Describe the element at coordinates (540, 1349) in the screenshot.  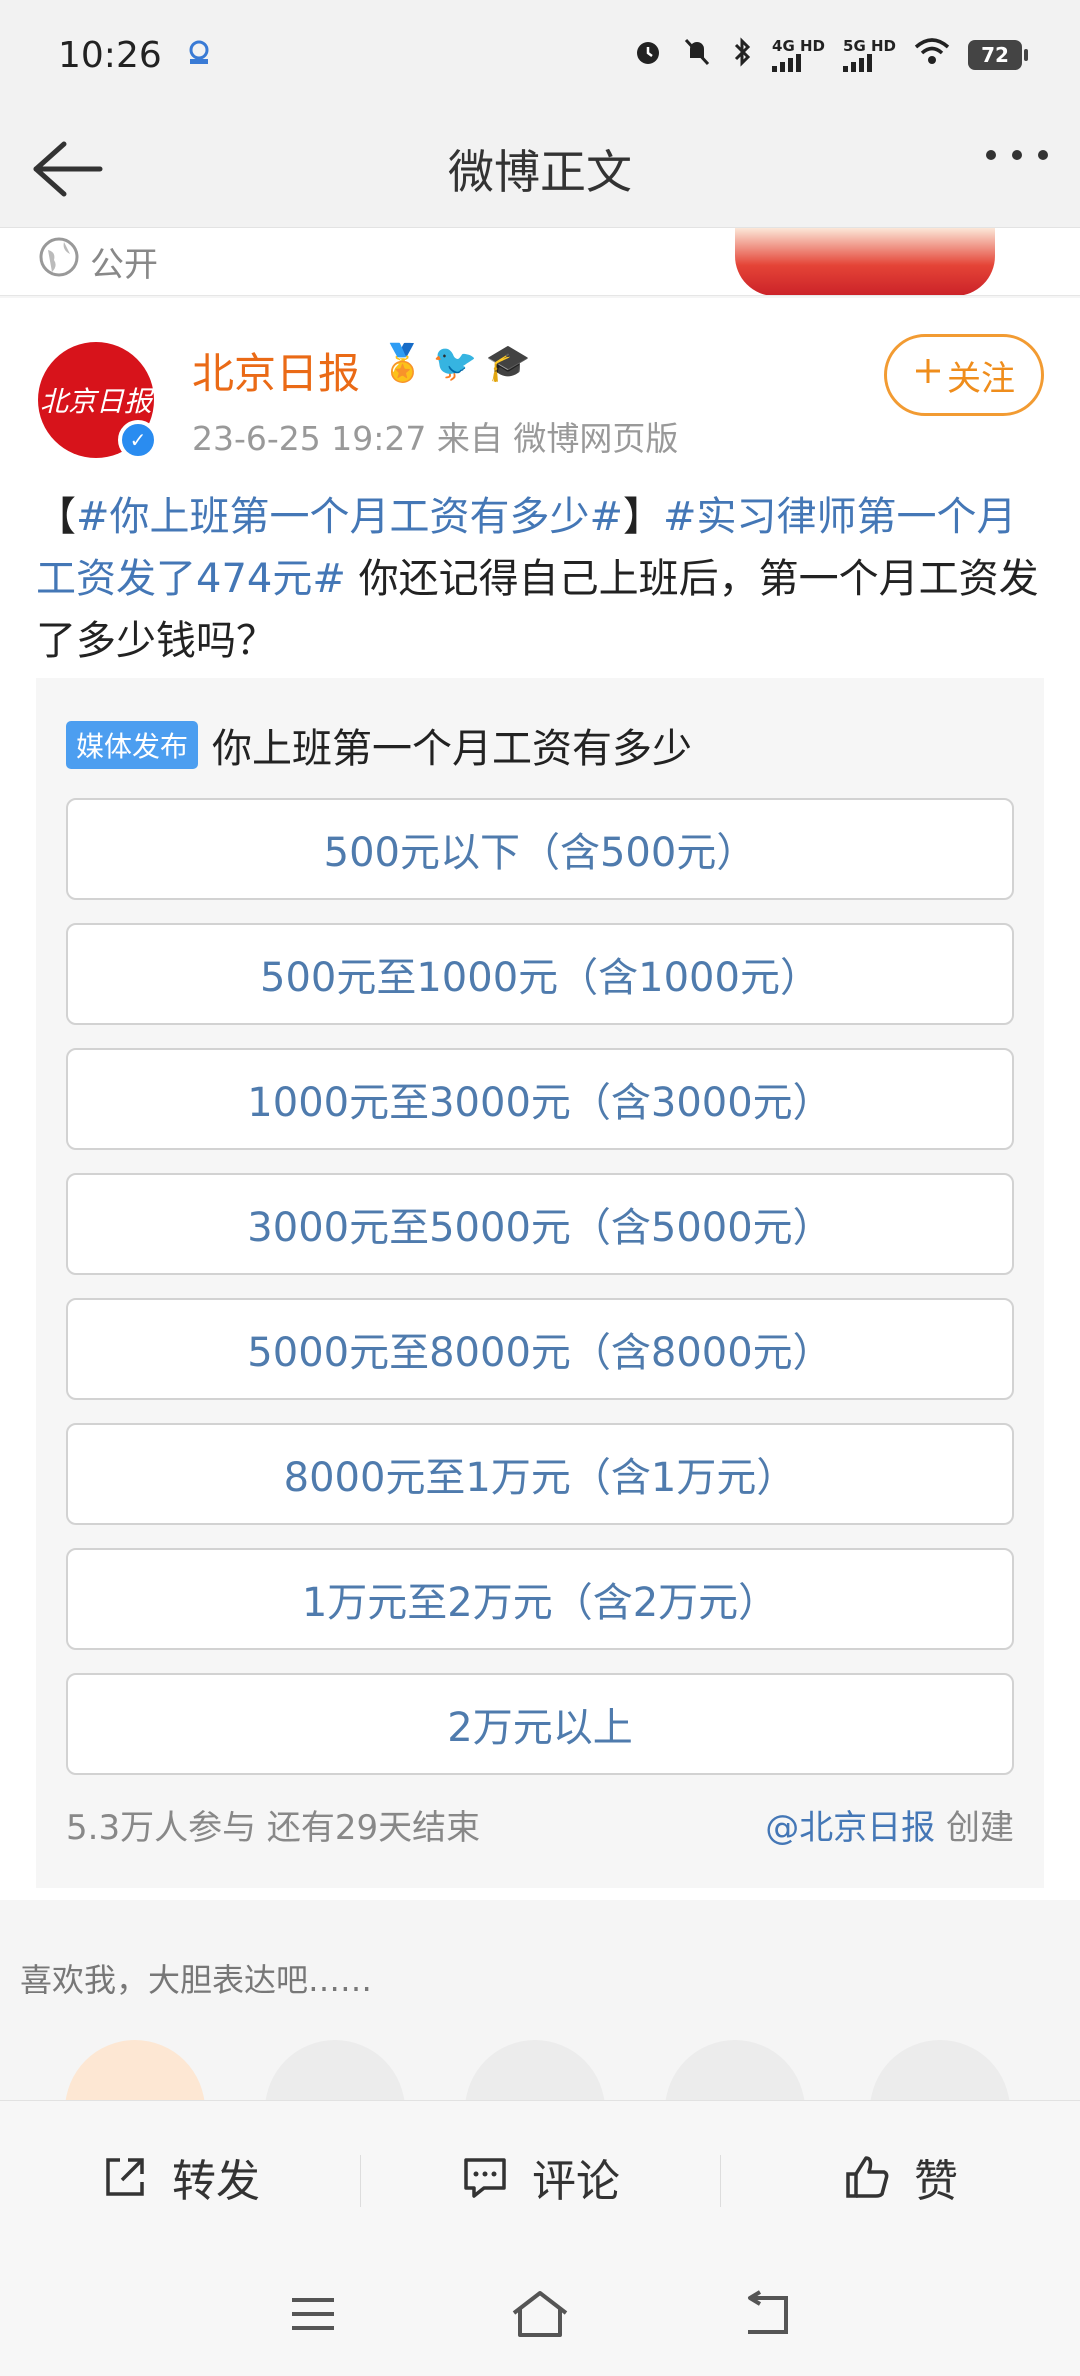
I see `poll-option: 5000元至8000元（含8000元）` at that location.